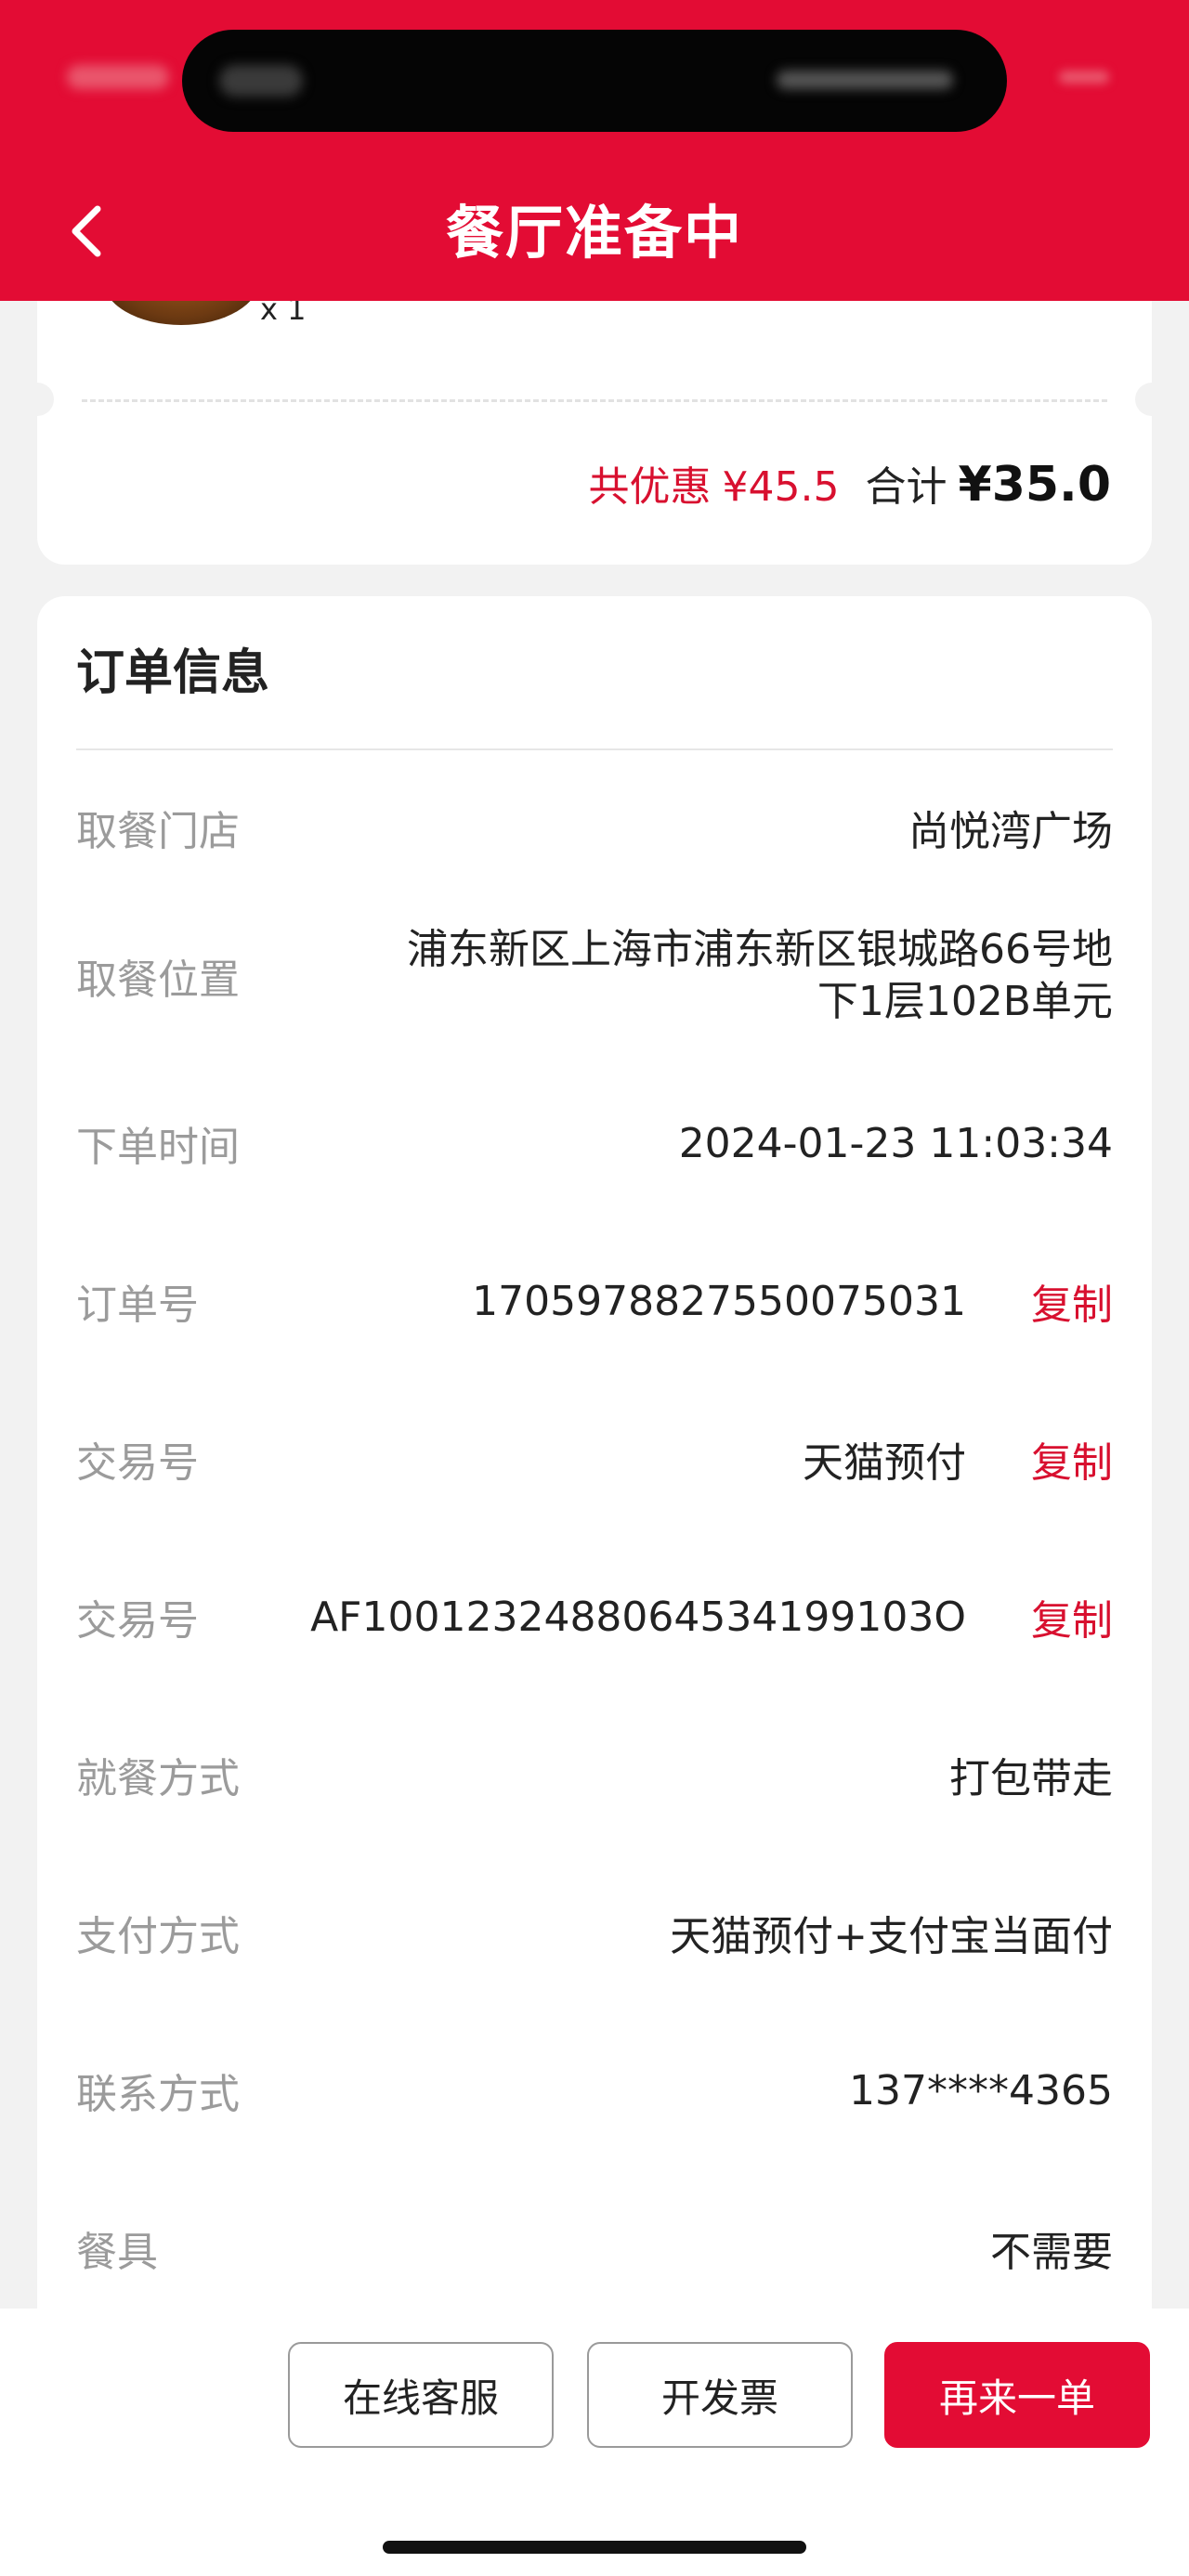 The image size is (1189, 2576). Describe the element at coordinates (594, 2248) in the screenshot. I see `info-row-tableware: 餐具 不需要` at that location.